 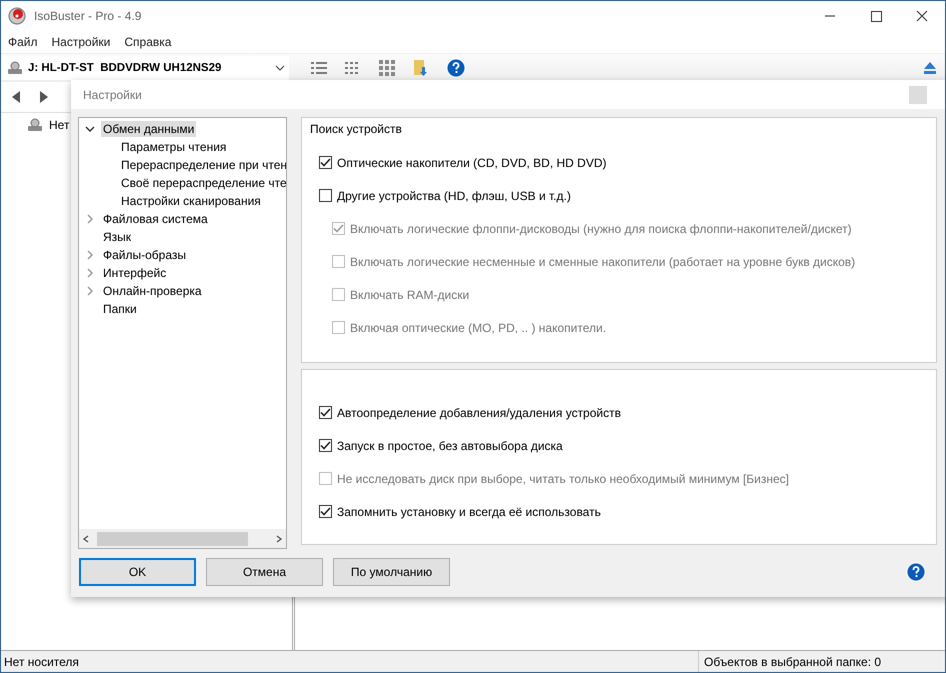 I want to click on dialog-button: OK, so click(x=137, y=572).